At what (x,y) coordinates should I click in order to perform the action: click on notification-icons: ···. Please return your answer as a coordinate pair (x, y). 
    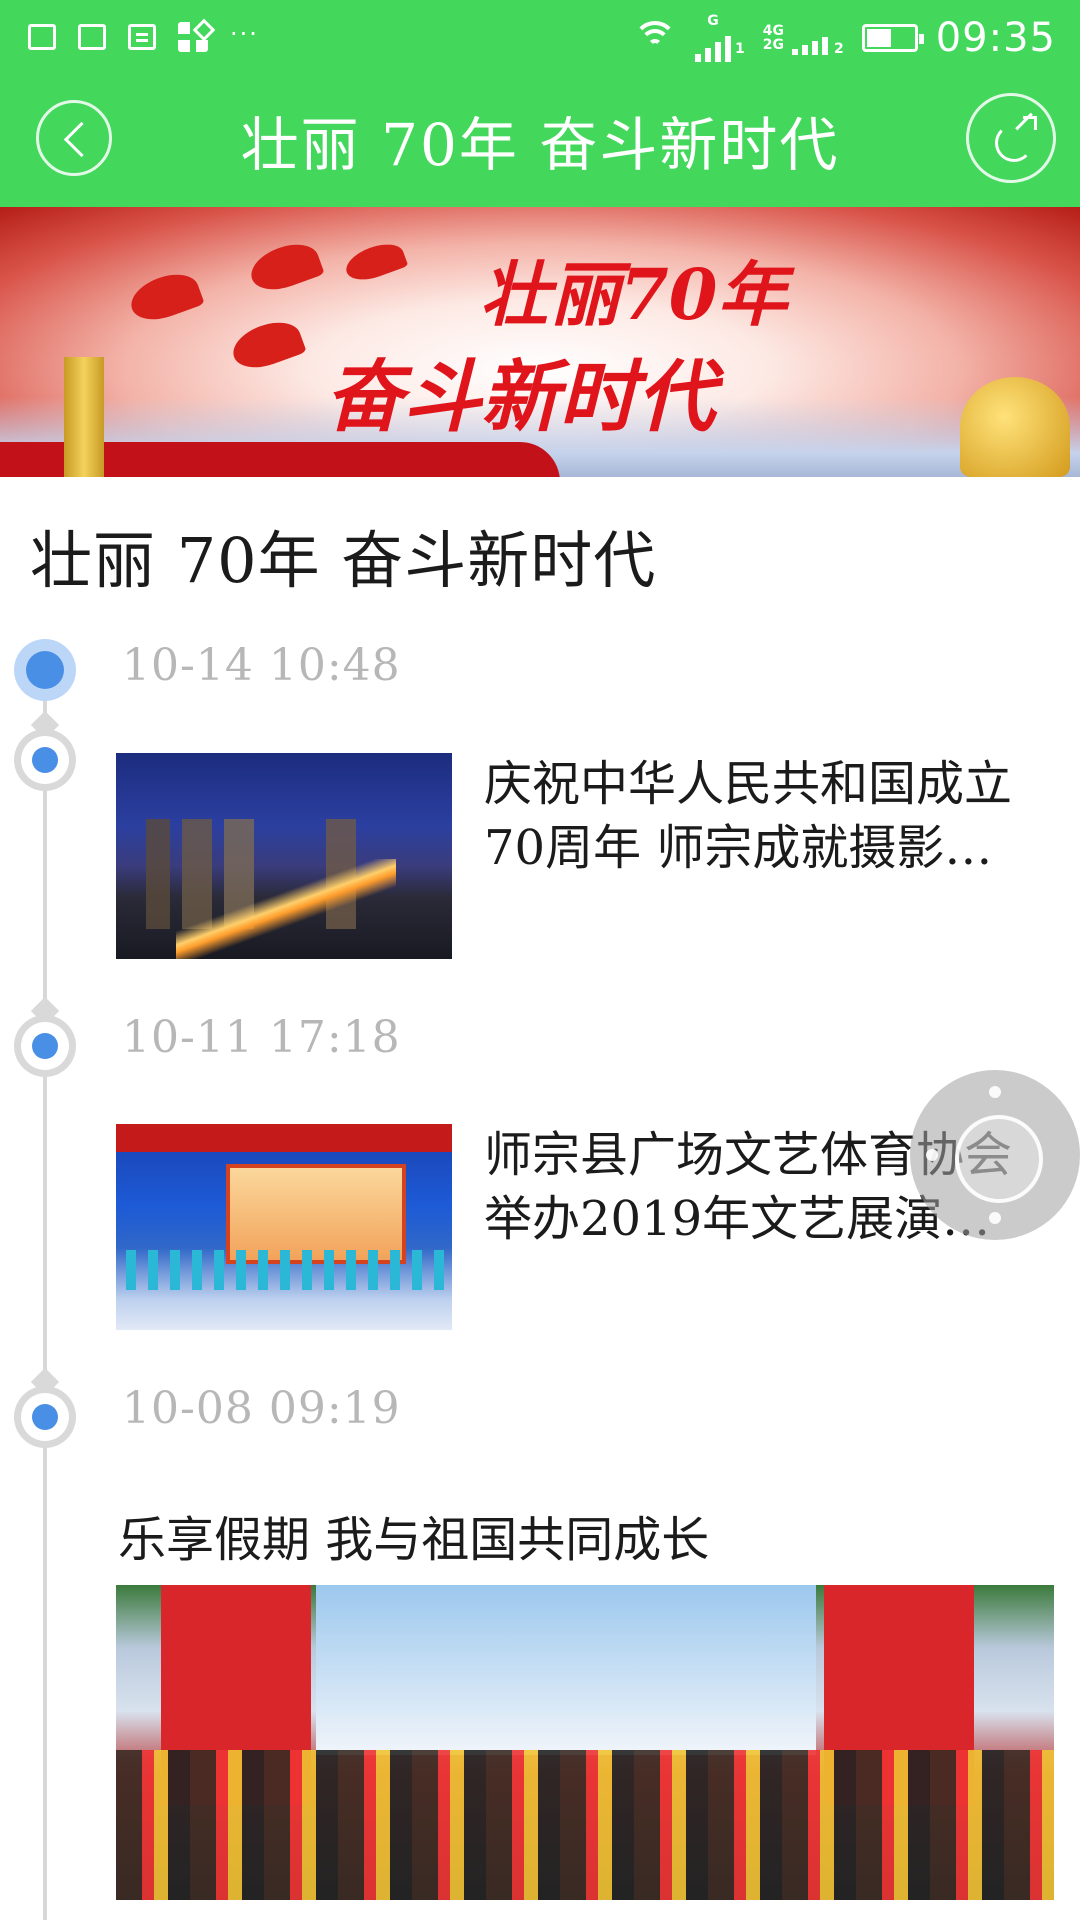
    Looking at the image, I should click on (143, 36).